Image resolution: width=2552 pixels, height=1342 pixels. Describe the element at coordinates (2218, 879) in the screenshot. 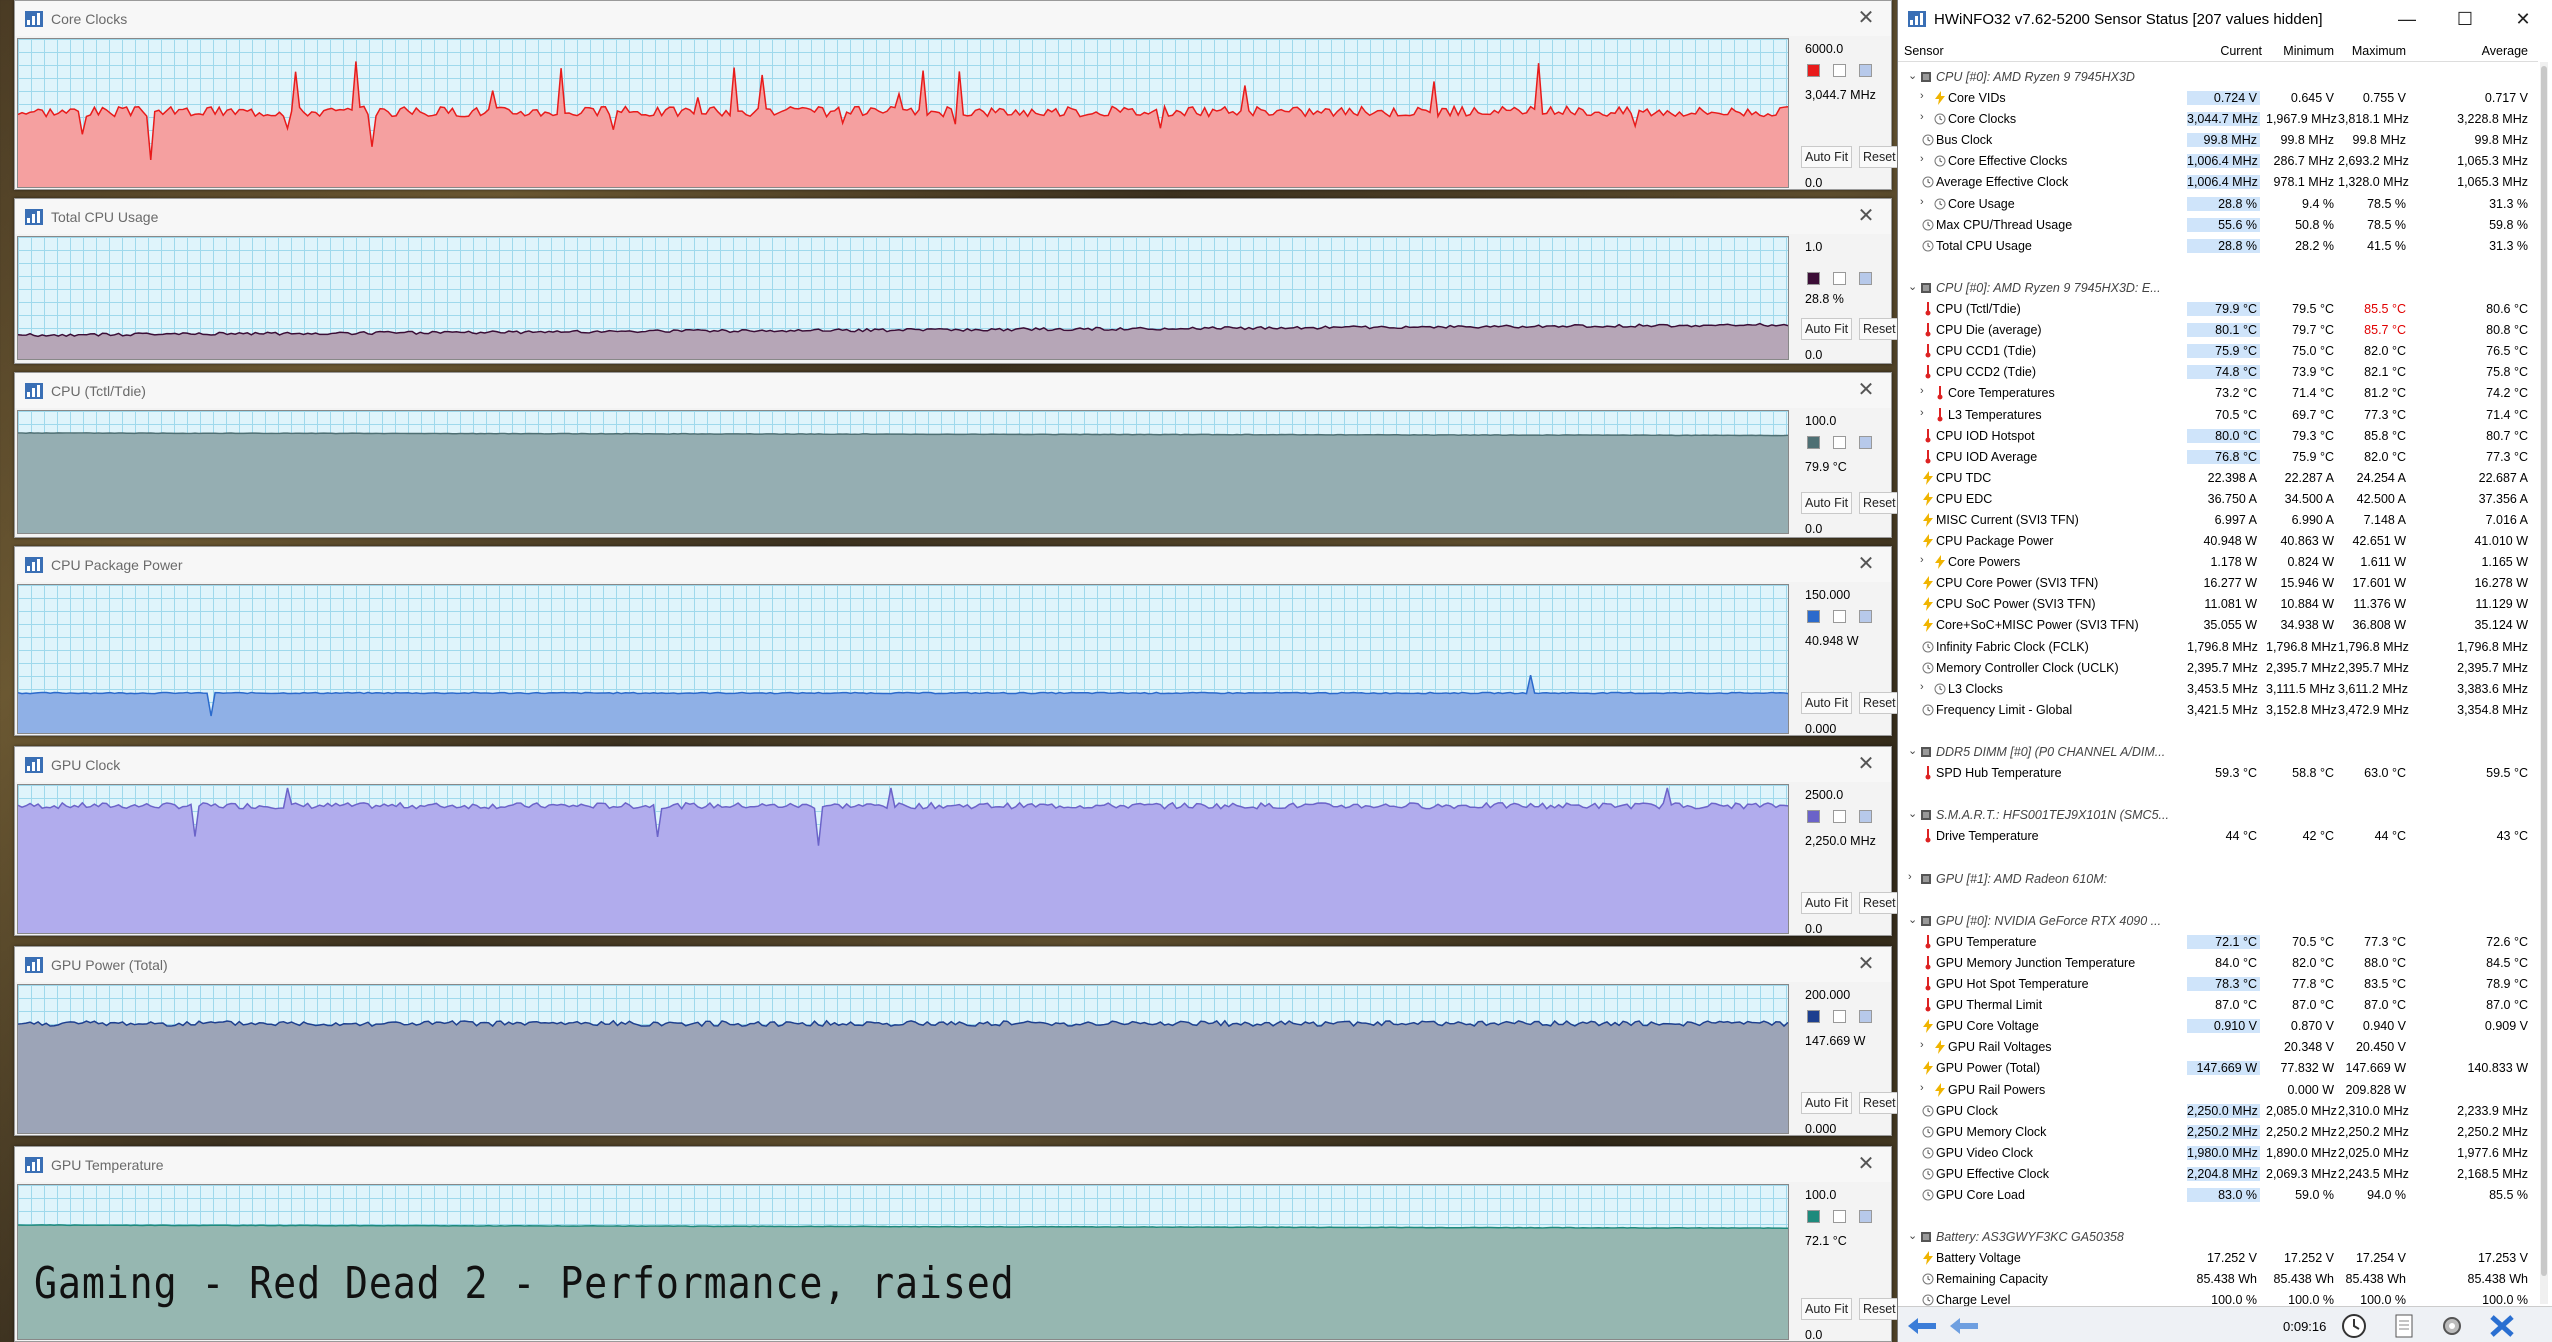

I see `sensor-group-row: › GPU [#1]: AMD Radeon 610M:` at that location.